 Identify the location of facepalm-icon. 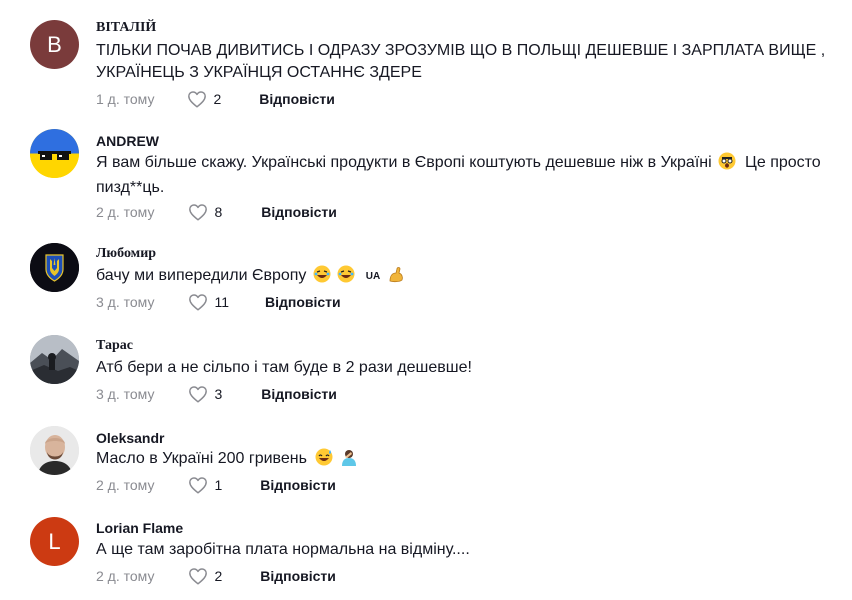
(349, 460).